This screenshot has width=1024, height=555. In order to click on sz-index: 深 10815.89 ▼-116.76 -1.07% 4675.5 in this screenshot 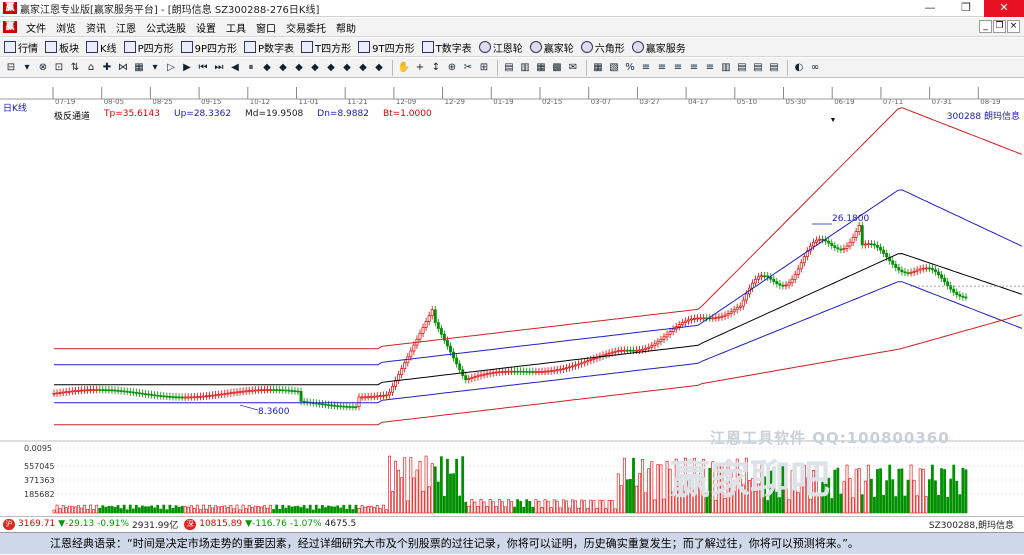, I will do `click(270, 524)`.